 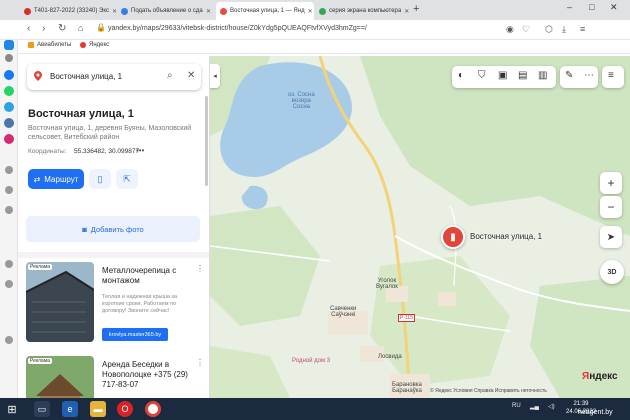 I want to click on speed-dial-icon, so click(x=9, y=58).